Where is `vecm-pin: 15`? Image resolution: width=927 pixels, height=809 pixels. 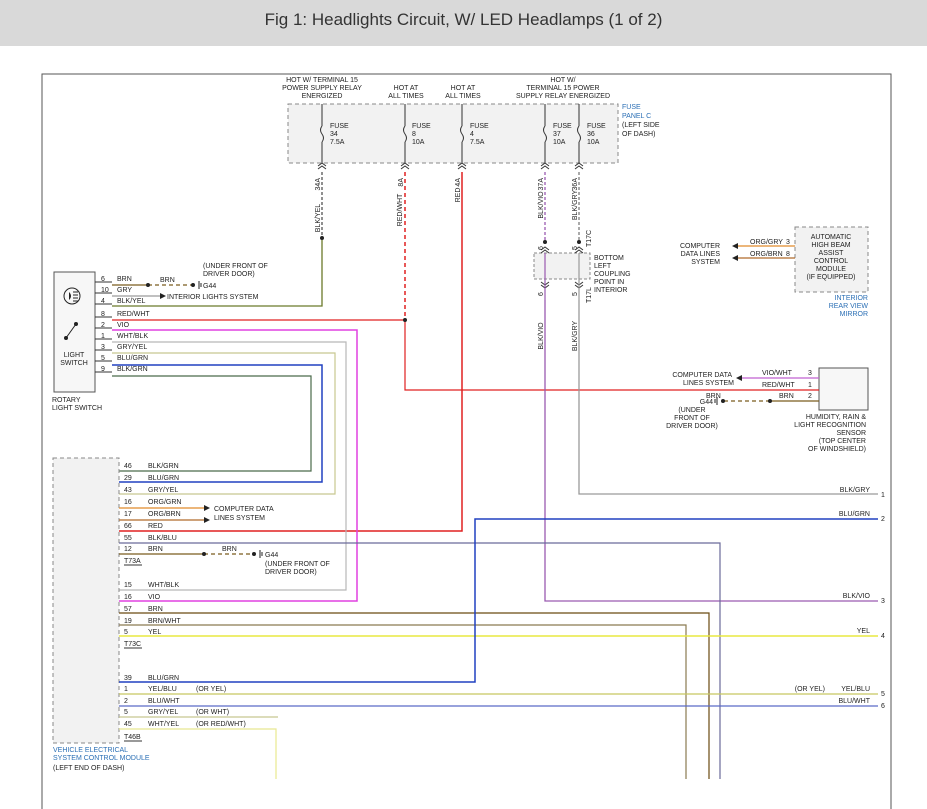 vecm-pin: 15 is located at coordinates (128, 585).